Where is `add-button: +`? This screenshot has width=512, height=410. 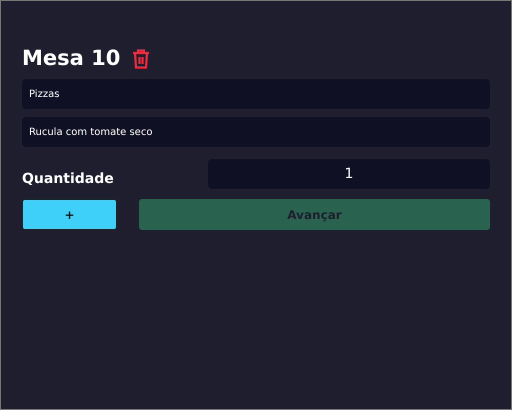
add-button: + is located at coordinates (69, 214).